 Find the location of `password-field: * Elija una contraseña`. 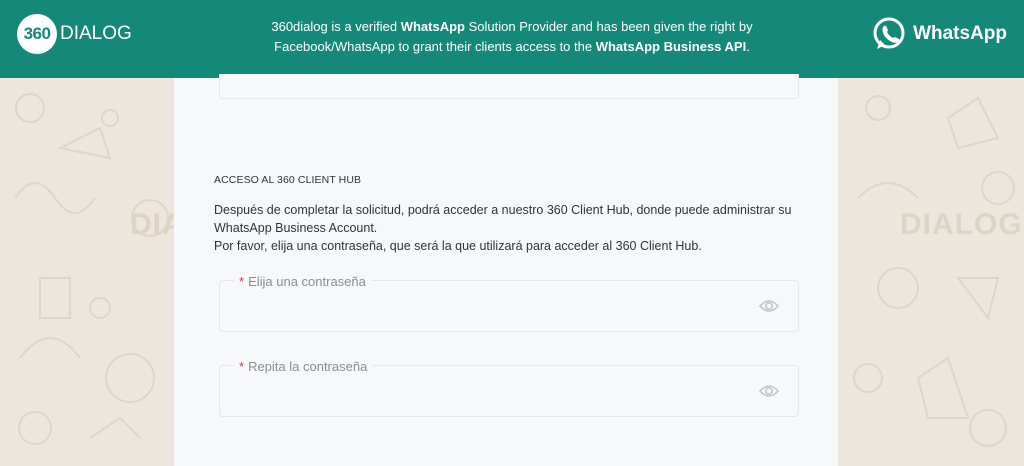

password-field: * Elija una contraseña is located at coordinates (509, 303).